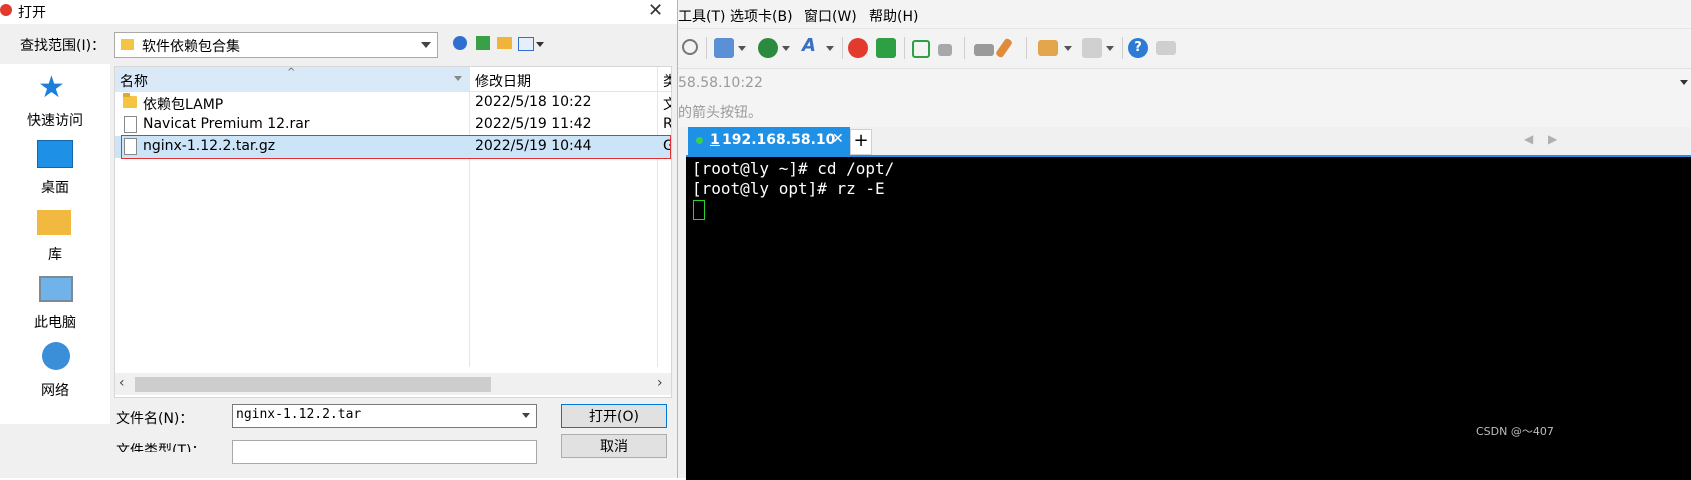  What do you see at coordinates (1684, 82) in the screenshot?
I see `address-dropdown-icon` at bounding box center [1684, 82].